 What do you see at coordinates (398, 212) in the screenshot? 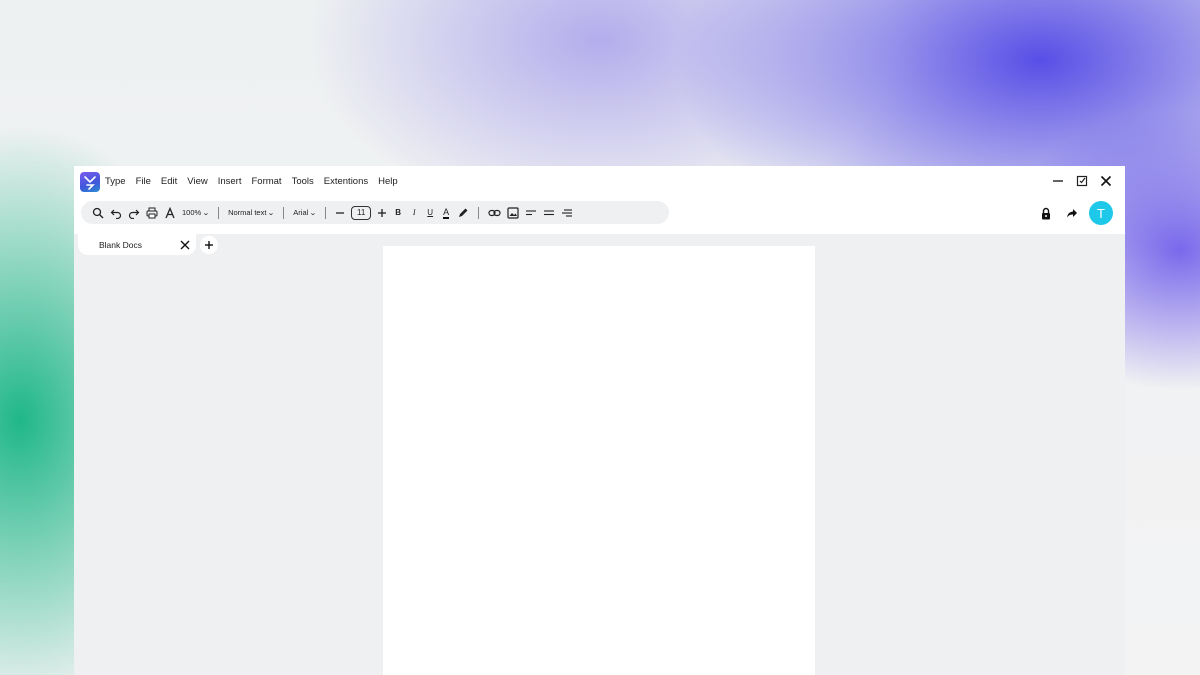
I see `bold-button: B` at bounding box center [398, 212].